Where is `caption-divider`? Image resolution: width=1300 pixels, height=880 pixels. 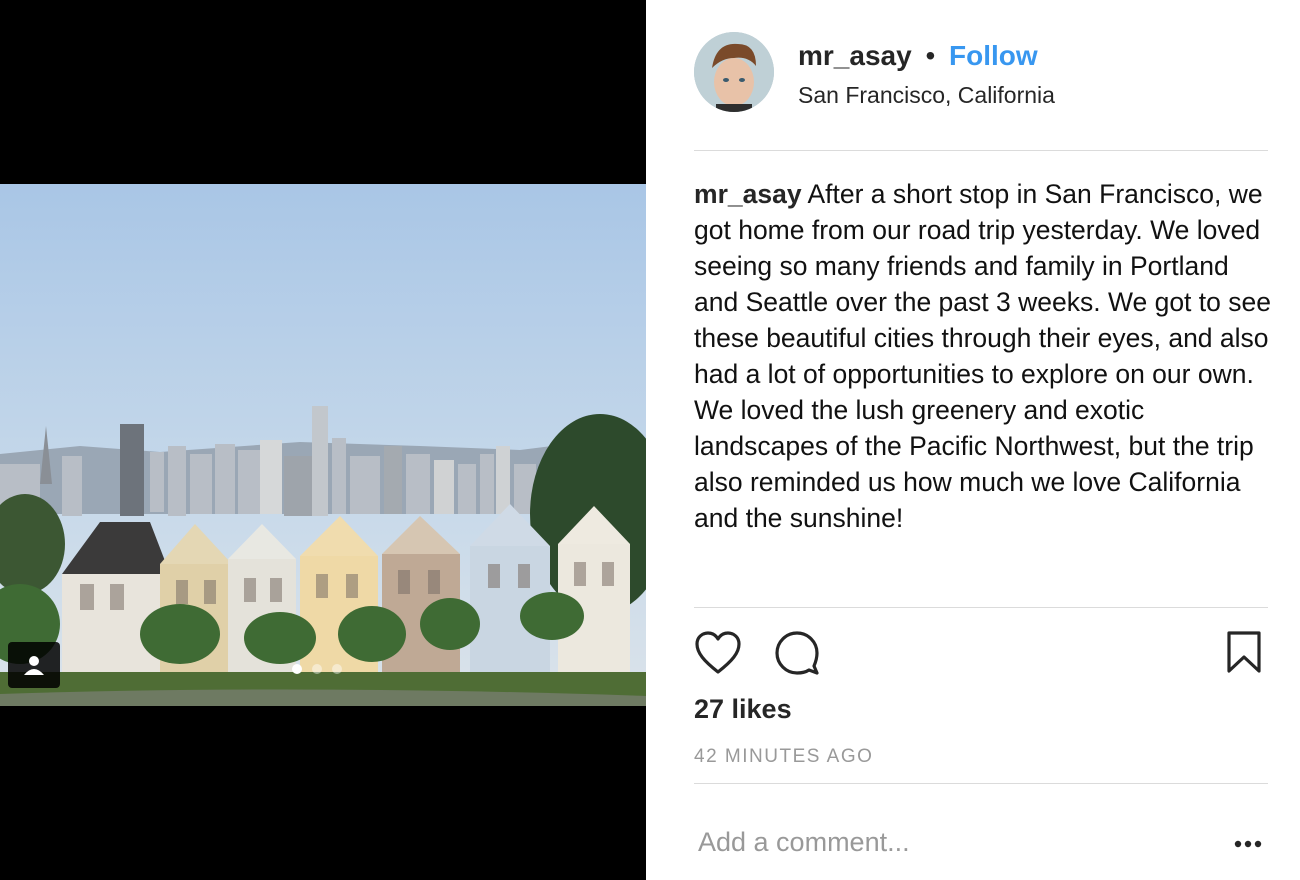 caption-divider is located at coordinates (981, 607).